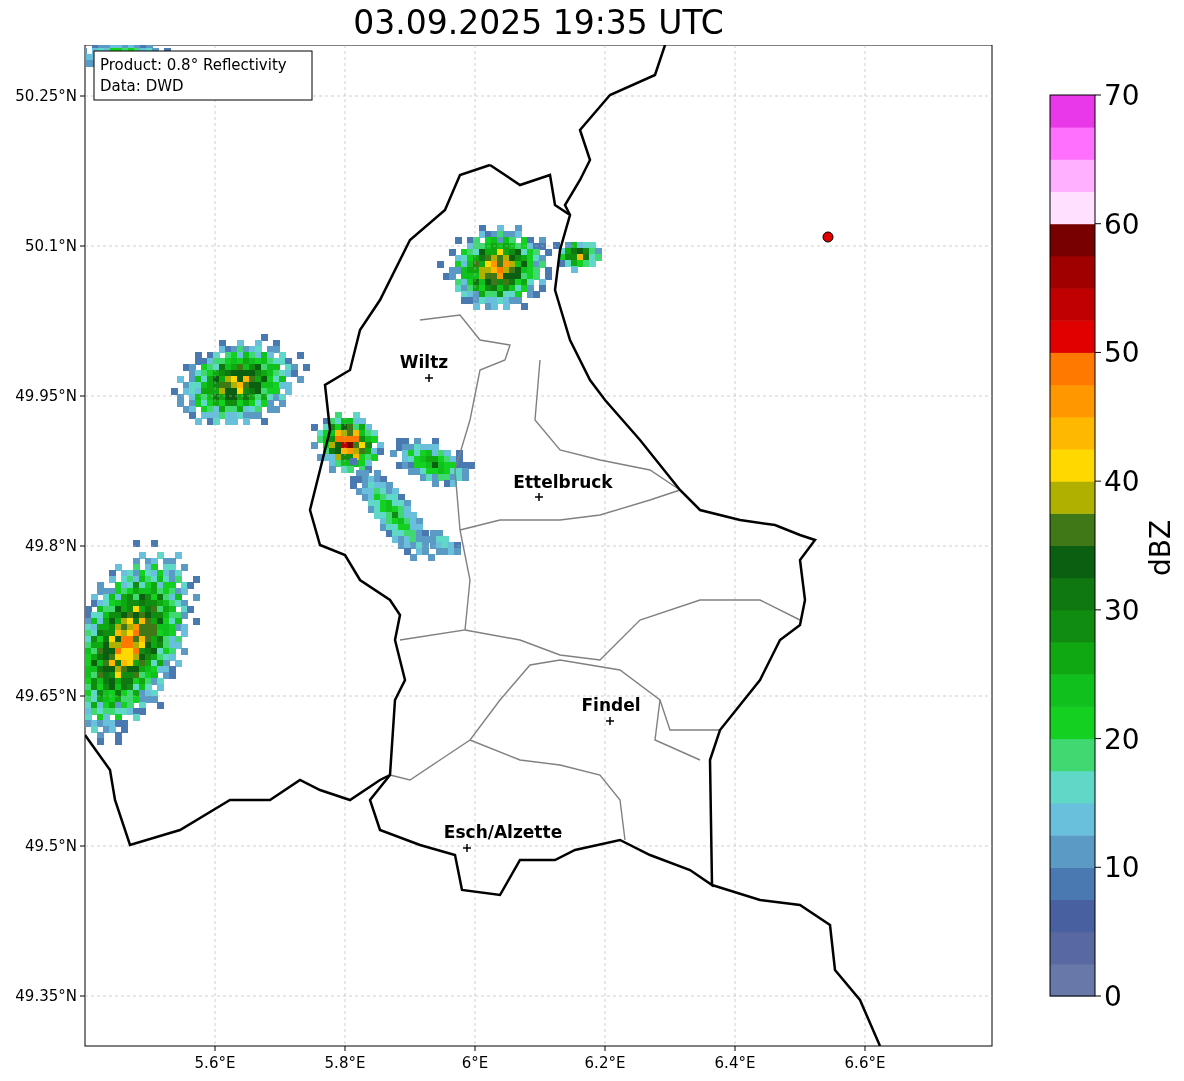 The height and width of the screenshot is (1081, 1184). Describe the element at coordinates (46, 96) in the screenshot. I see `tick-label: 50.25°N` at that location.